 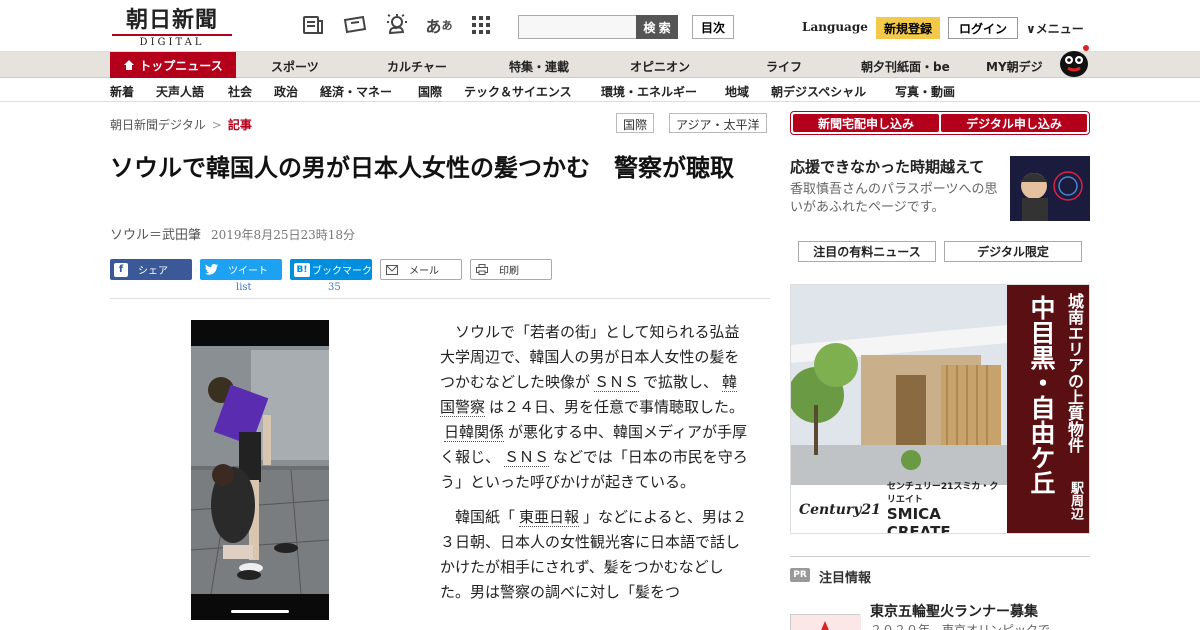 What do you see at coordinates (334, 287) in the screenshot?
I see `hatena-count: 35` at bounding box center [334, 287].